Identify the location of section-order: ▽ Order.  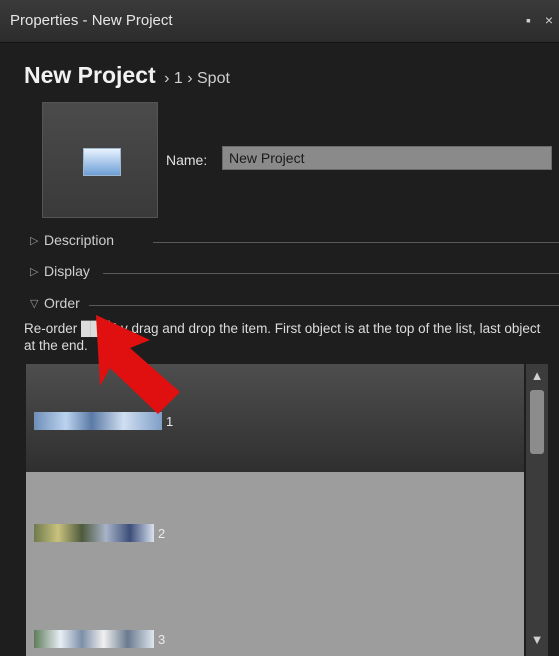
(292, 305).